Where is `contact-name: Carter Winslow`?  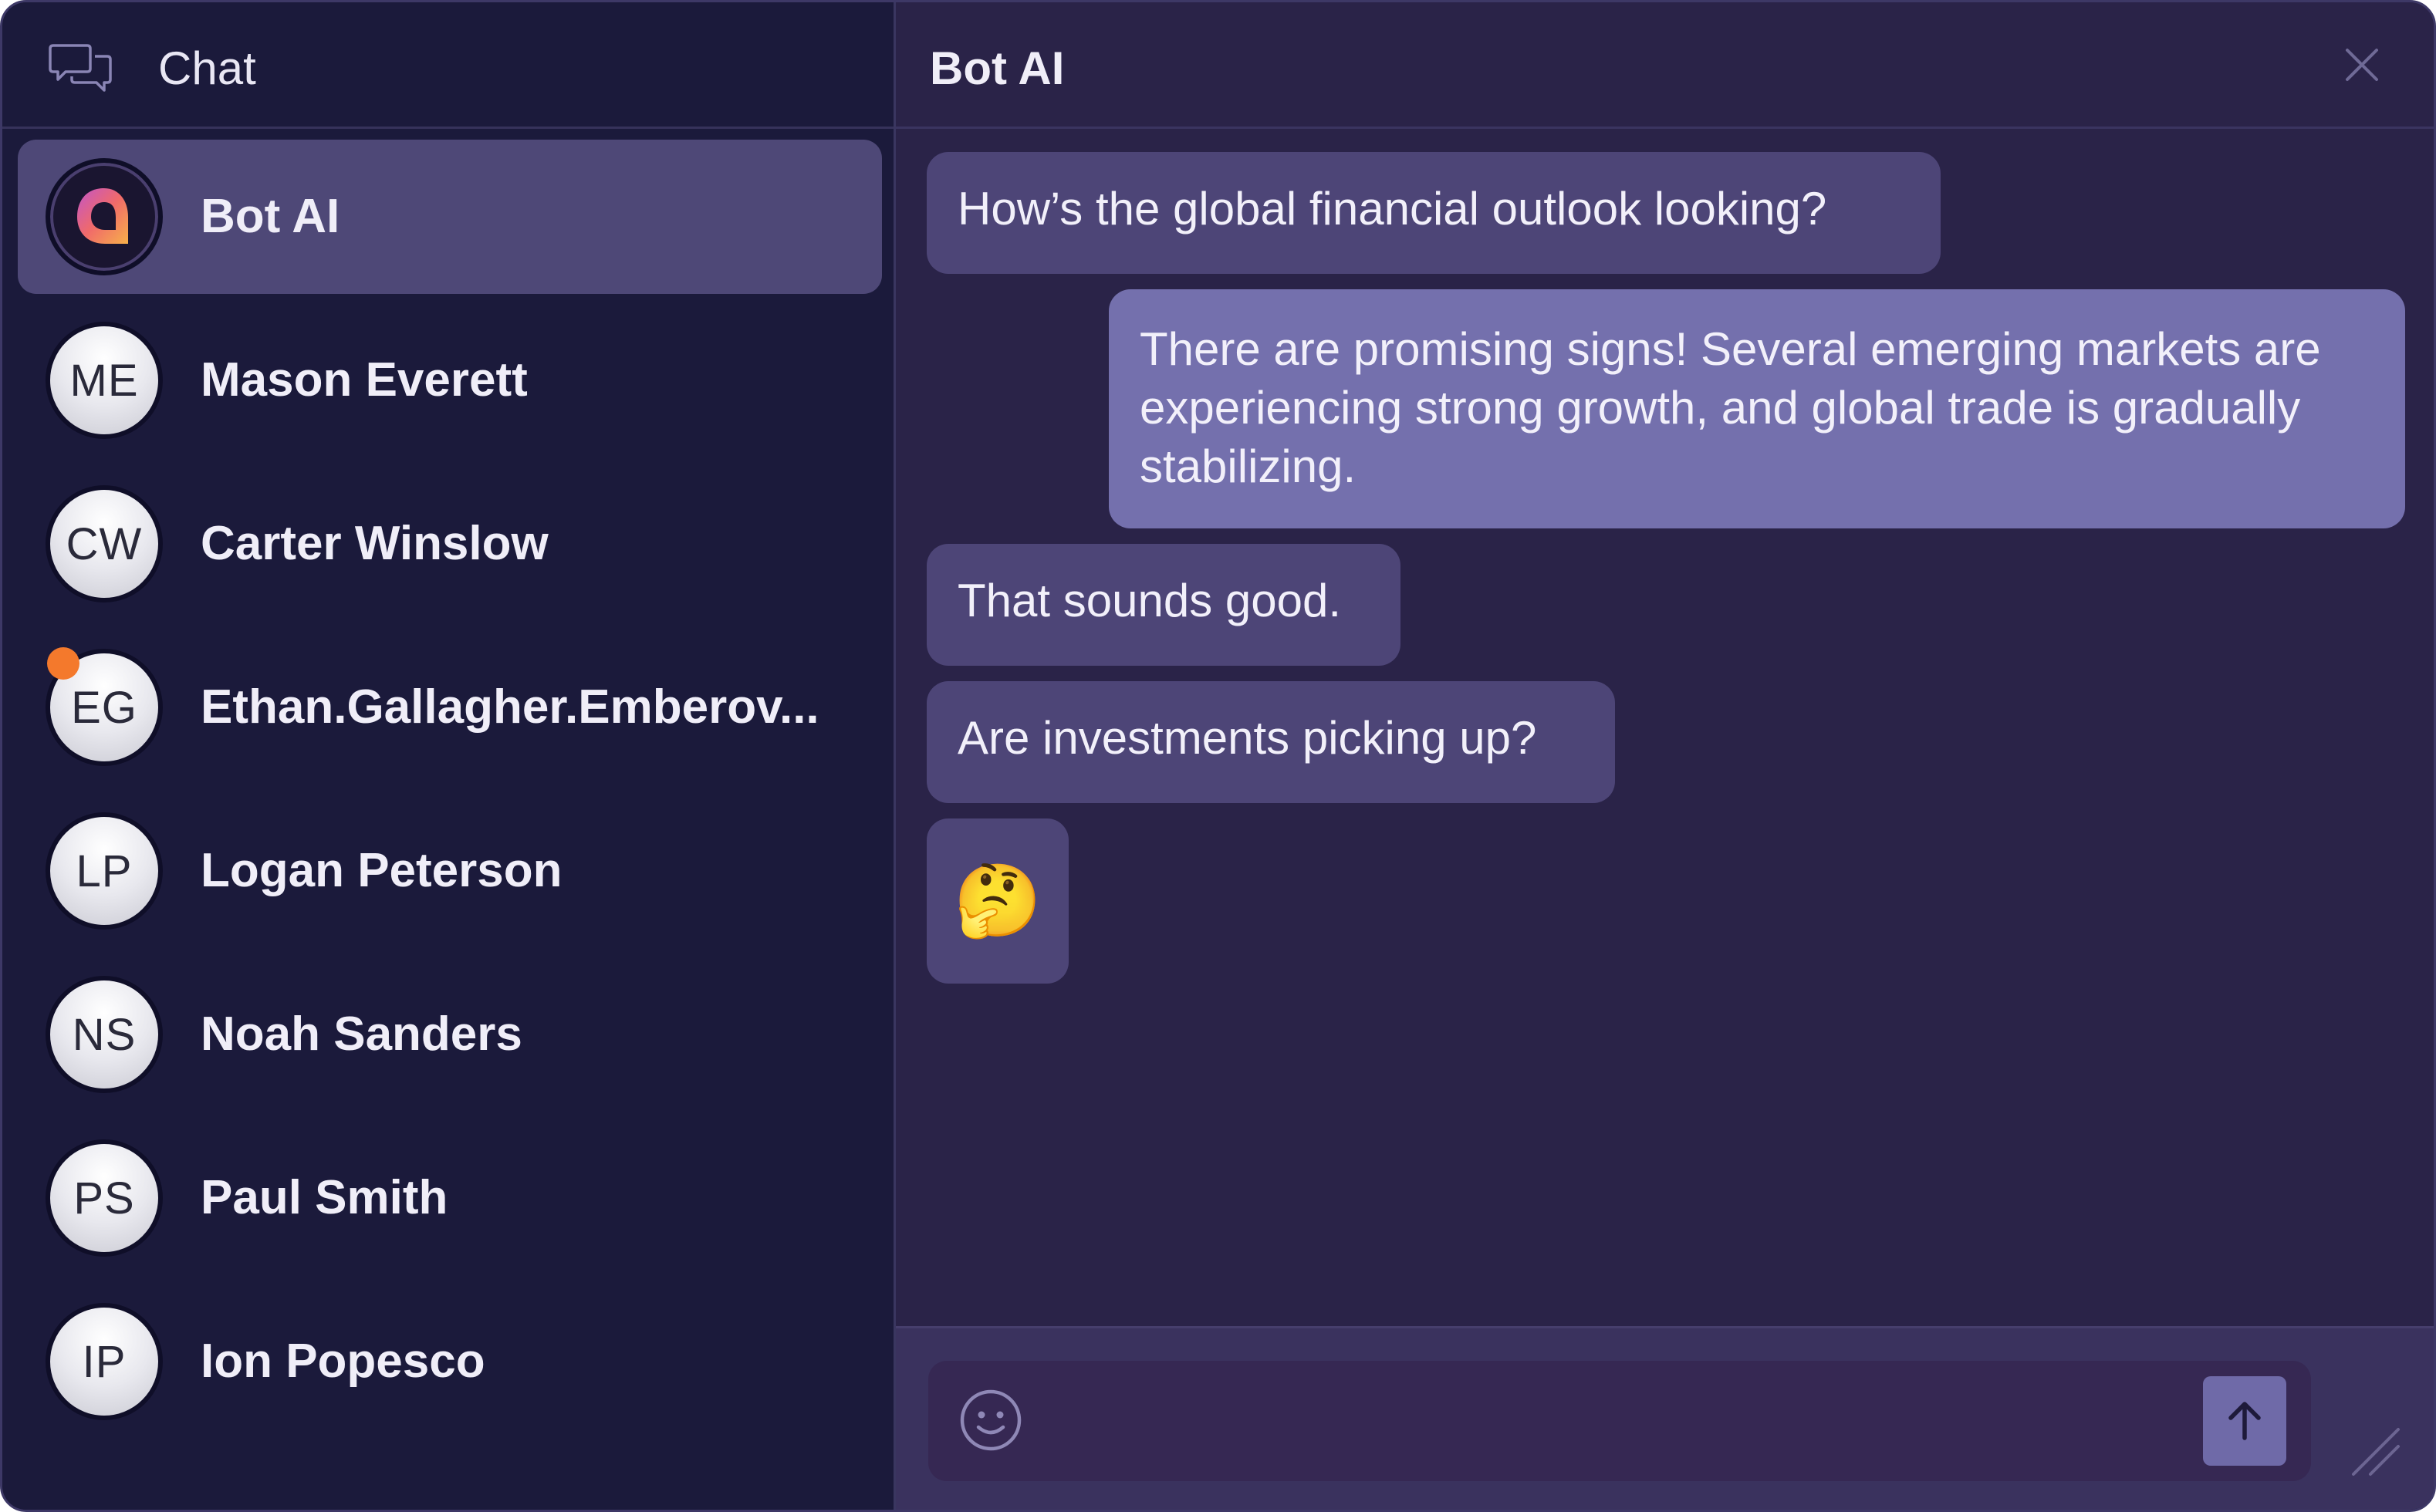
contact-name: Carter Winslow is located at coordinates (375, 543).